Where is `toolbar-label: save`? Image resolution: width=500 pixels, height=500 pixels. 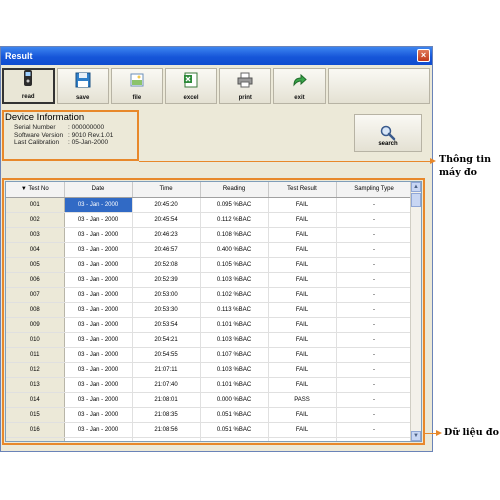 toolbar-label: save is located at coordinates (82, 98).